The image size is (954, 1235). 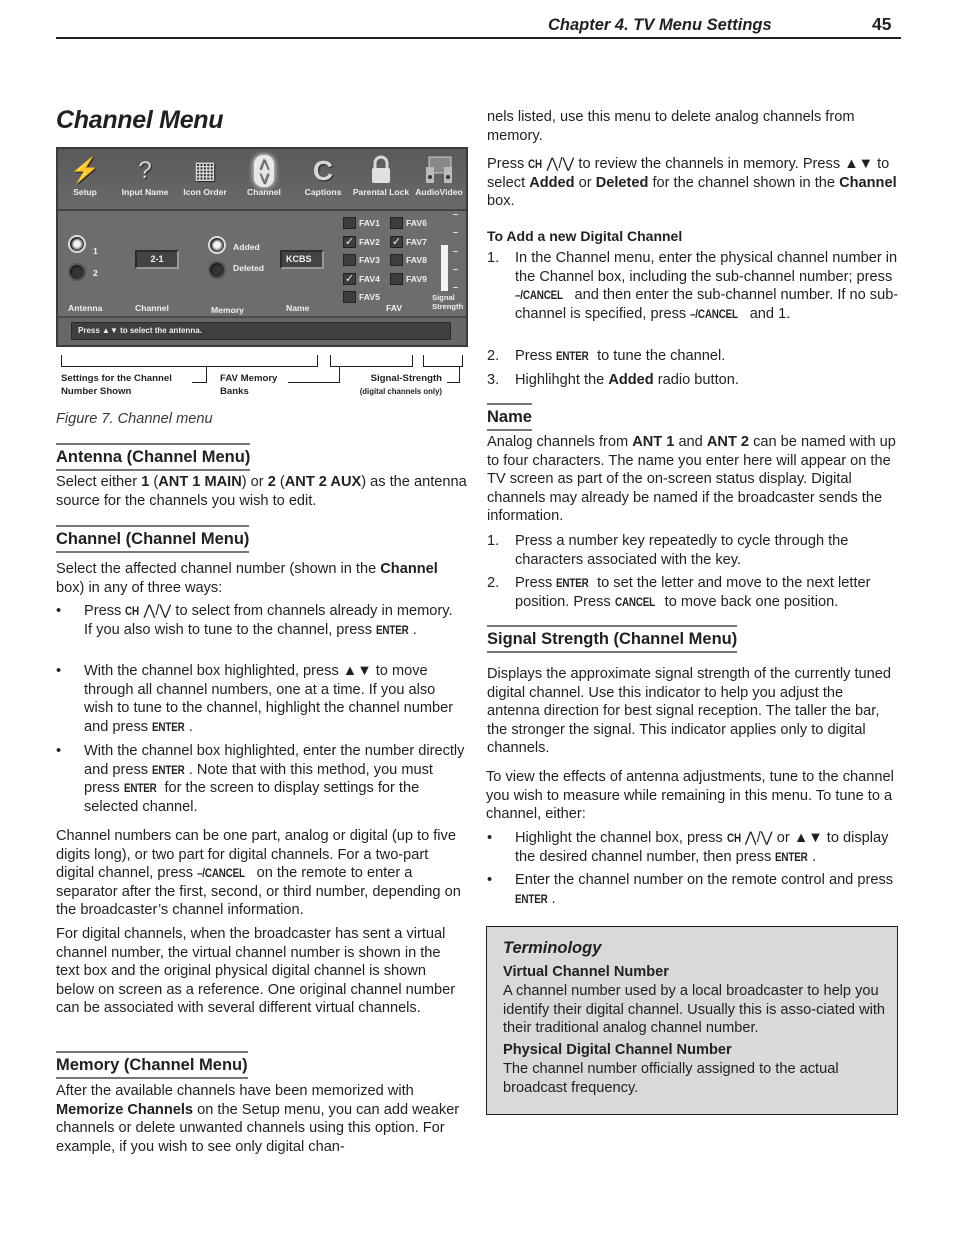 I want to click on menu-icon-parental-lock: Parental Lock, so click(x=381, y=176).